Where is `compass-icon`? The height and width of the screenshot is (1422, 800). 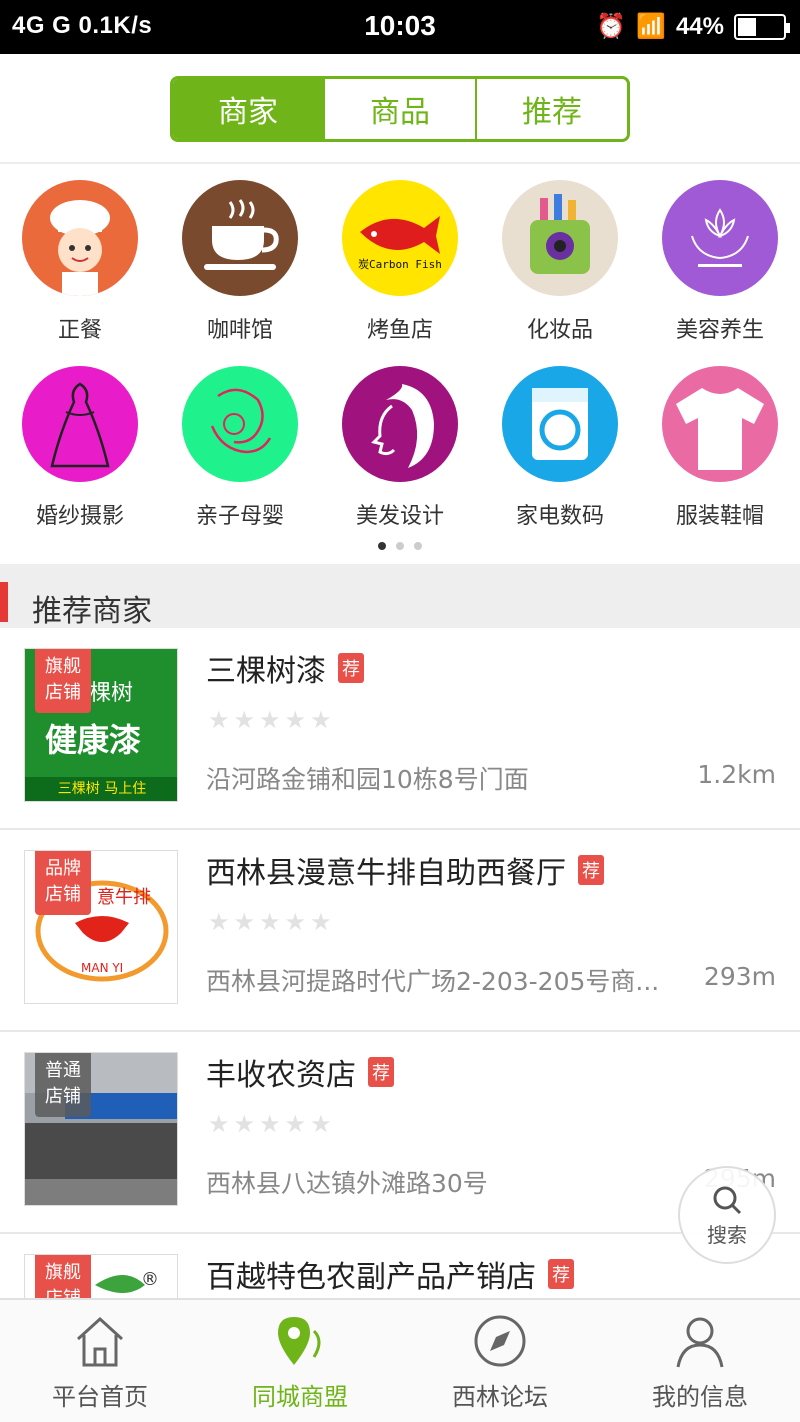
compass-icon is located at coordinates (500, 1340).